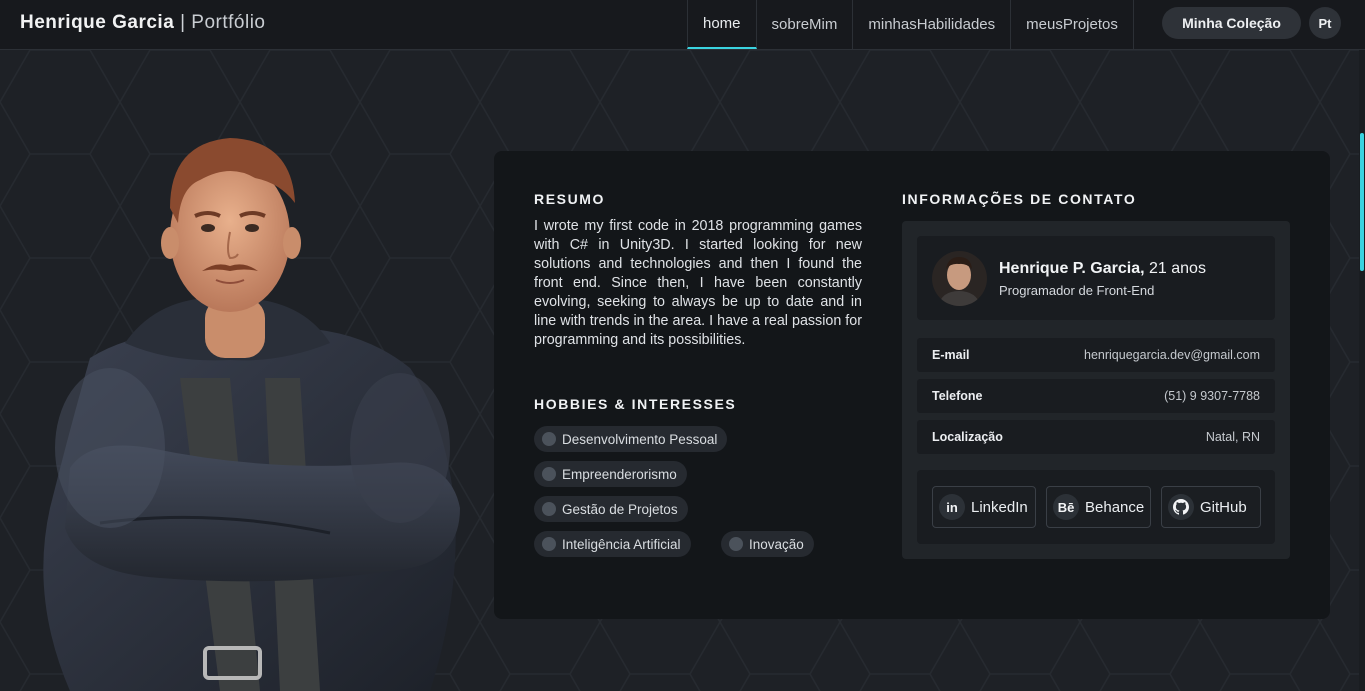 This screenshot has height=691, width=1365. I want to click on linkedin-icon: in, so click(952, 507).